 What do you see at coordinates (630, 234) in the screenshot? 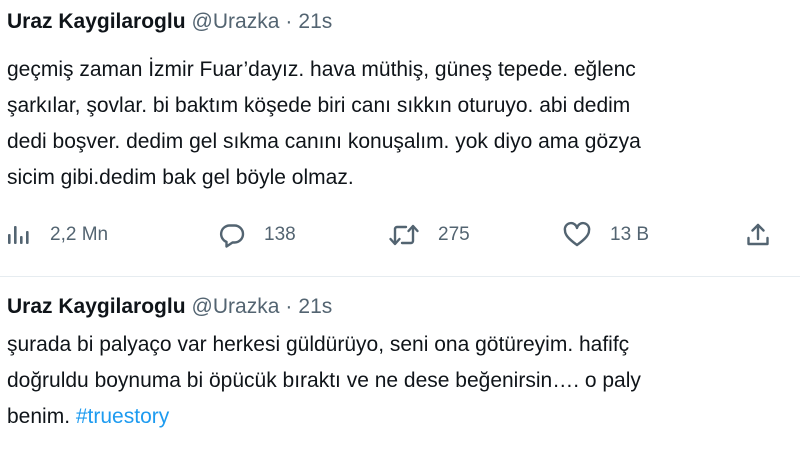
I see `like-count: 13 B` at bounding box center [630, 234].